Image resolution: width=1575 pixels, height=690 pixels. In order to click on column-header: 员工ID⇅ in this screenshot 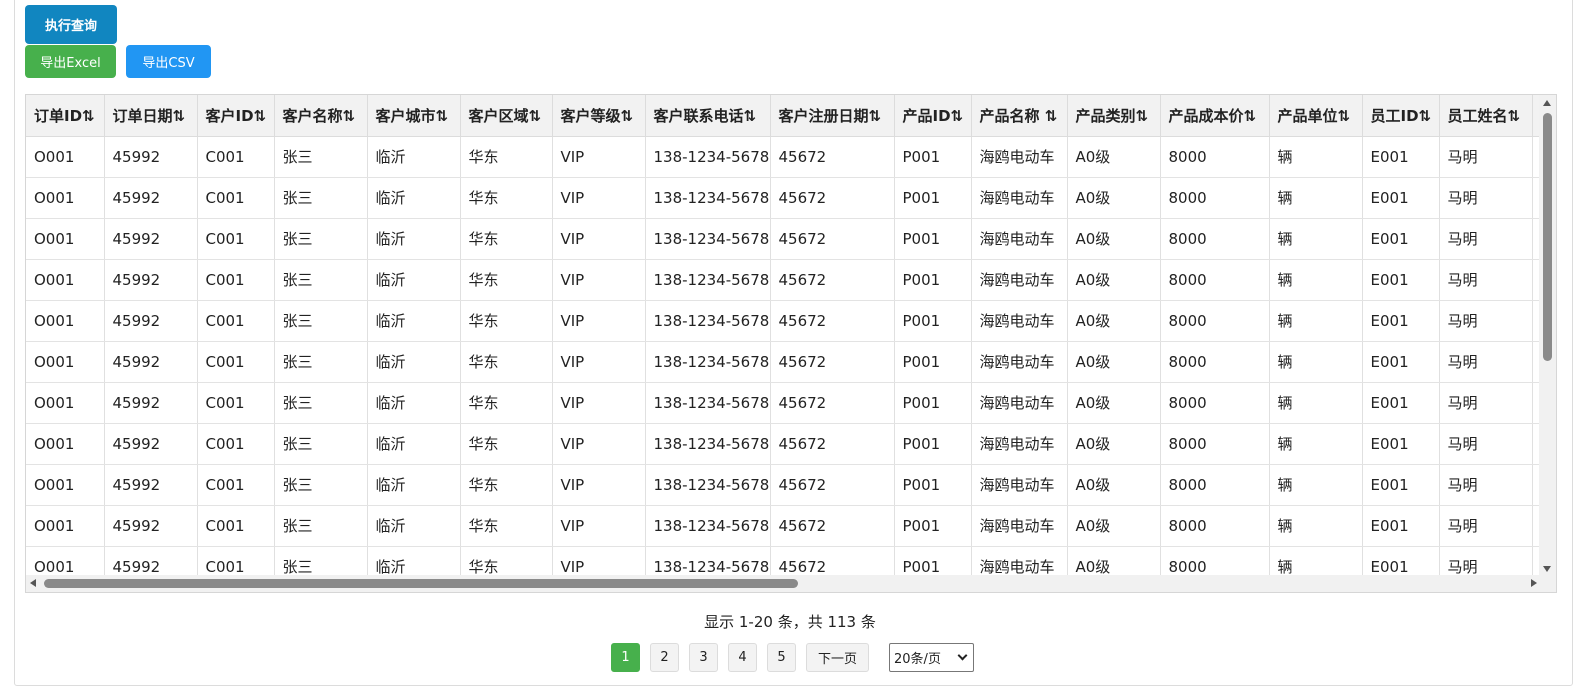, I will do `click(1401, 116)`.